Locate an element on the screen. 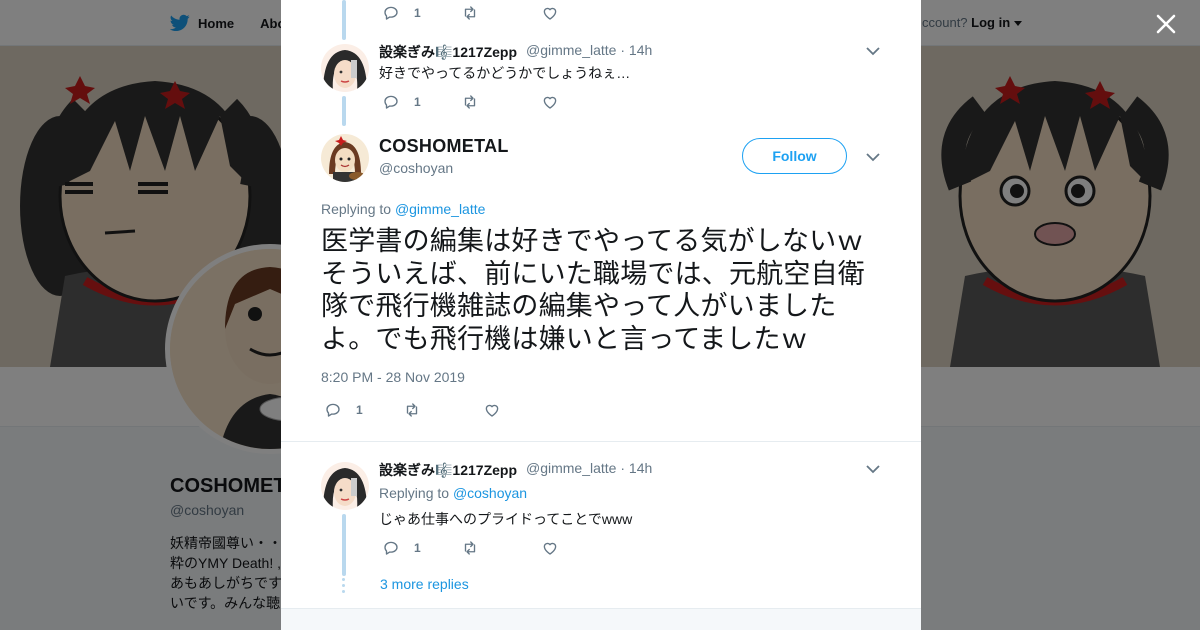 The width and height of the screenshot is (1200, 630). replying-to: Replying to @gimme_latte is located at coordinates (403, 209).